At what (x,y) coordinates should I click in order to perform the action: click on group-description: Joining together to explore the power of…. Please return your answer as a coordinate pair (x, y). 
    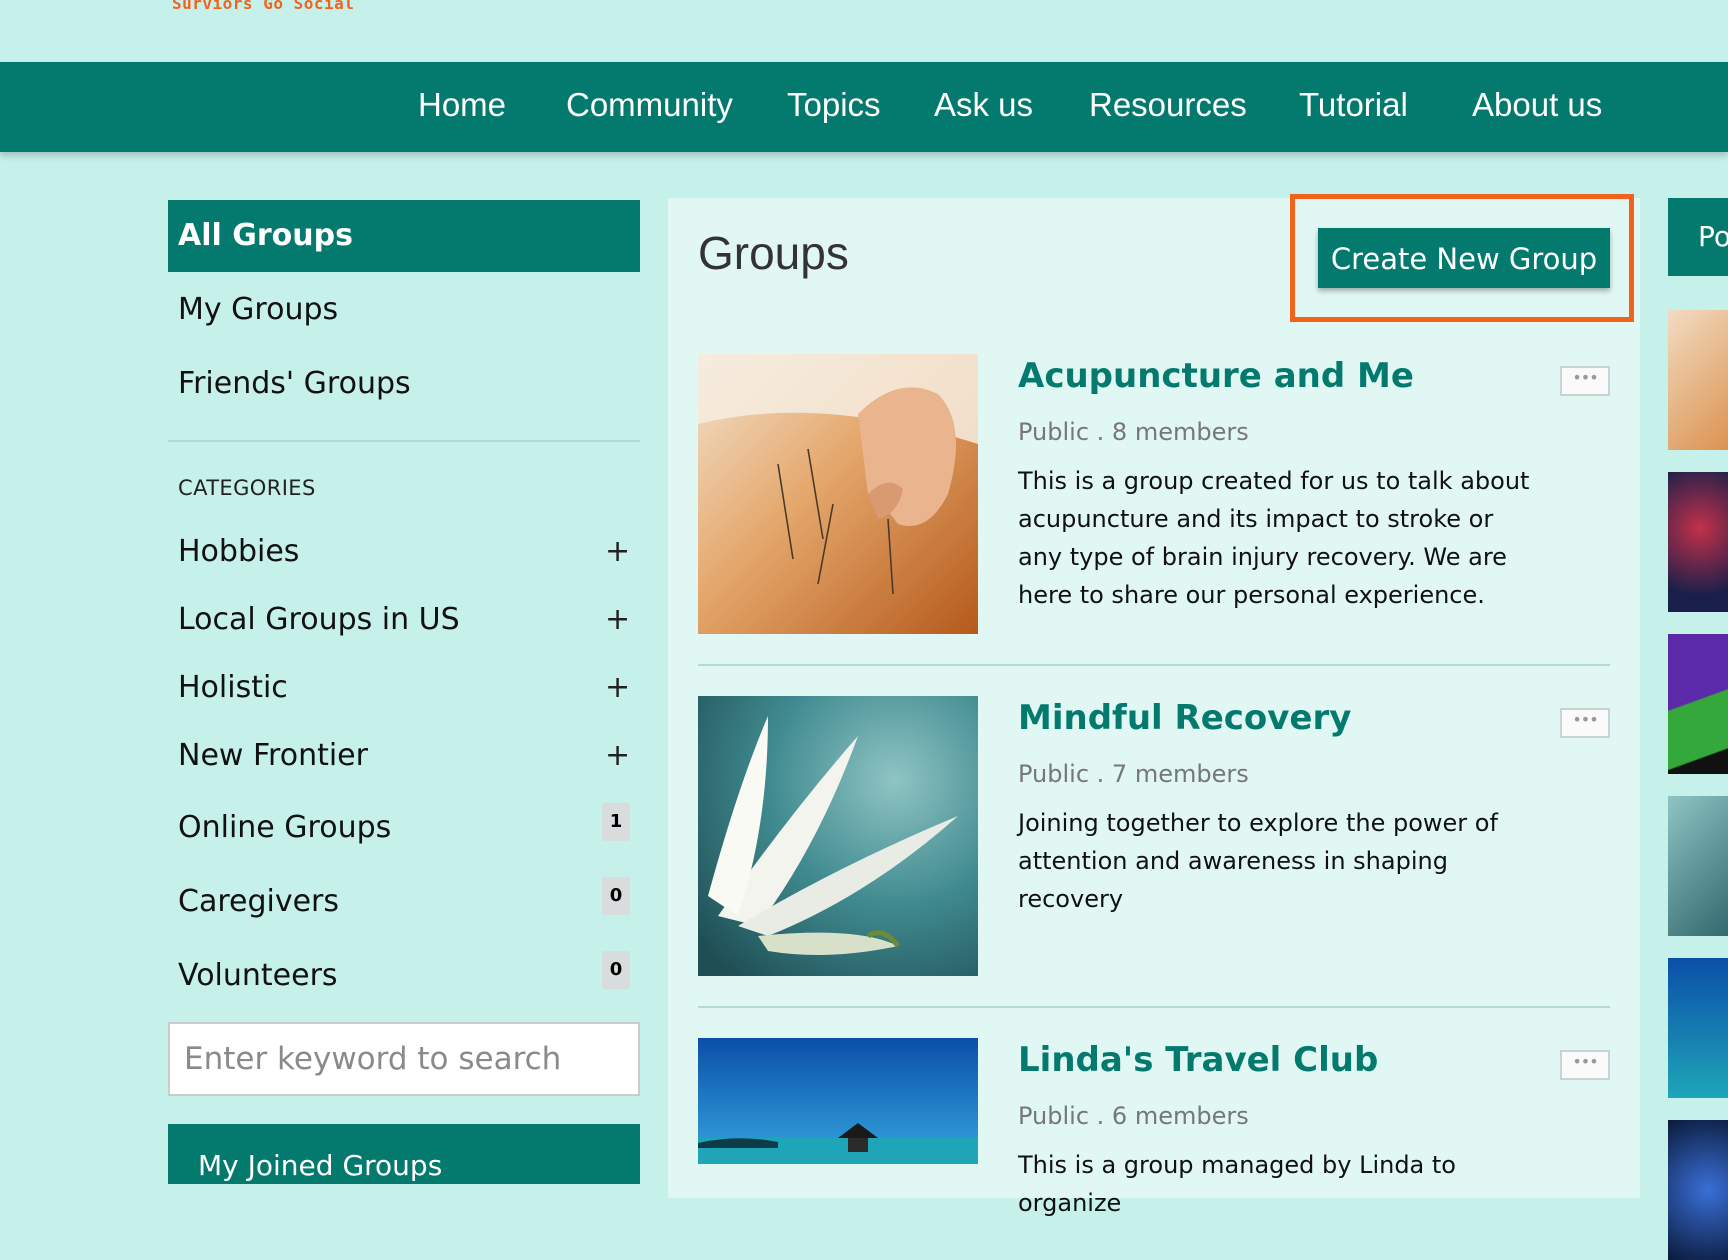
    Looking at the image, I should click on (1258, 861).